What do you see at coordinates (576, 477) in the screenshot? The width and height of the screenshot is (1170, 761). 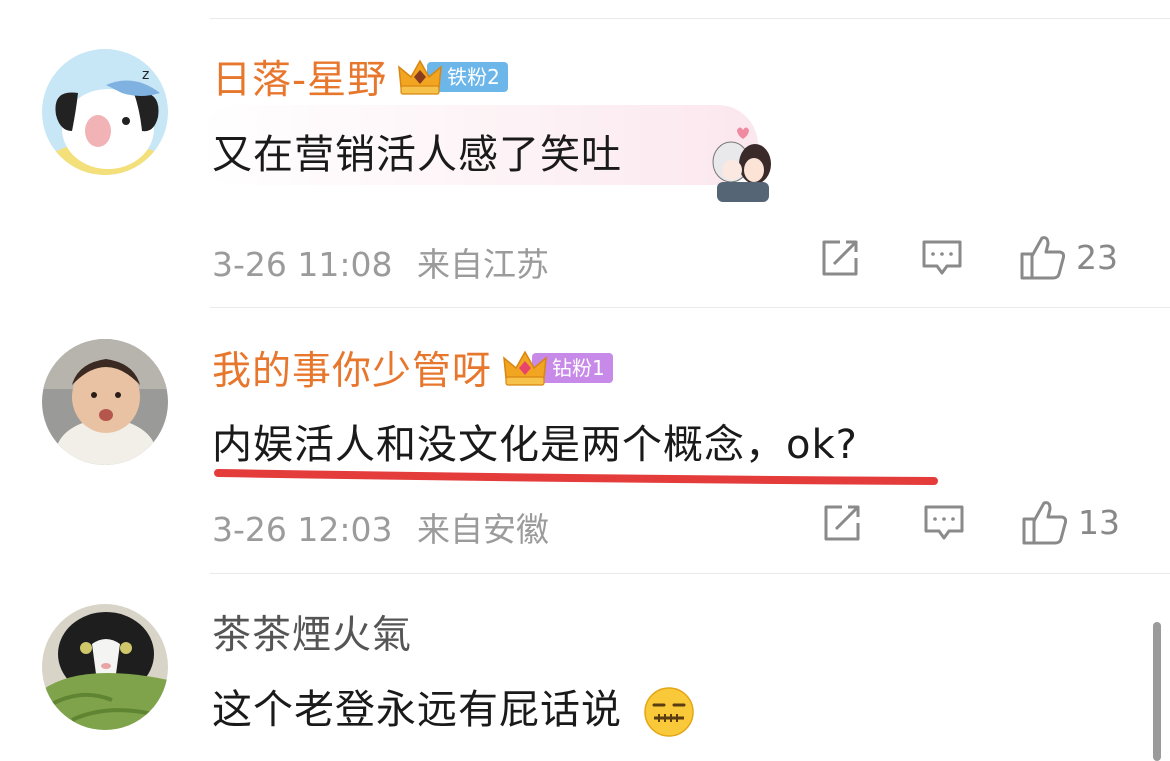 I see `red-underline` at bounding box center [576, 477].